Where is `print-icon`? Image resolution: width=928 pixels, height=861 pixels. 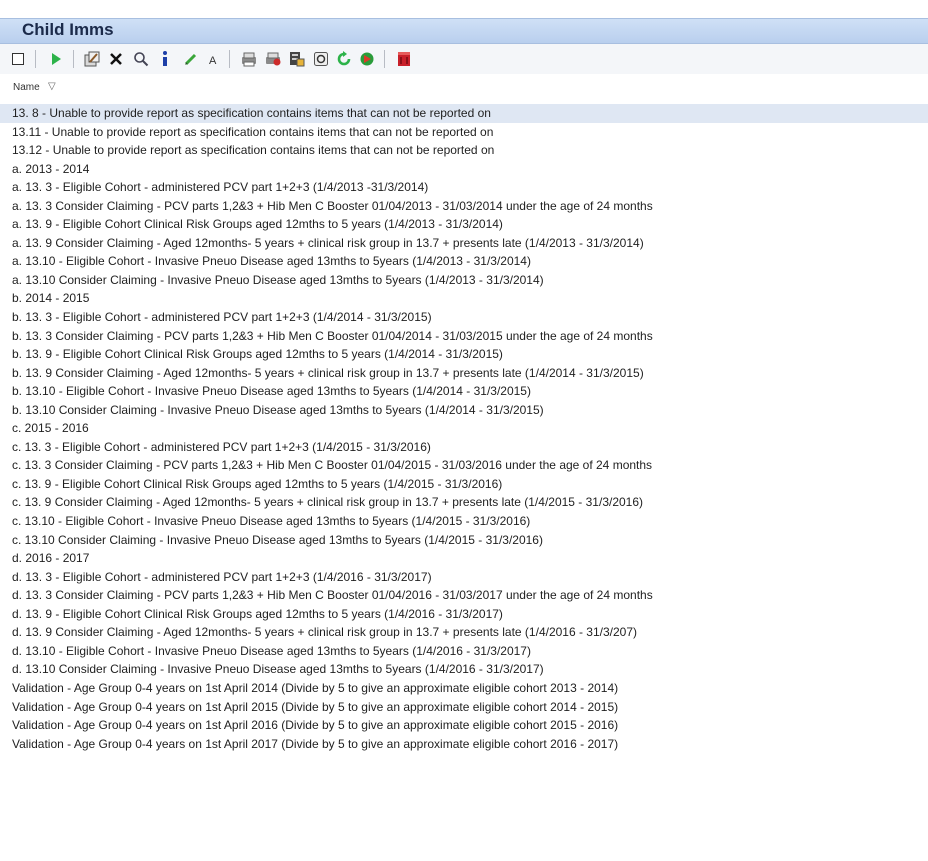 print-icon is located at coordinates (249, 59).